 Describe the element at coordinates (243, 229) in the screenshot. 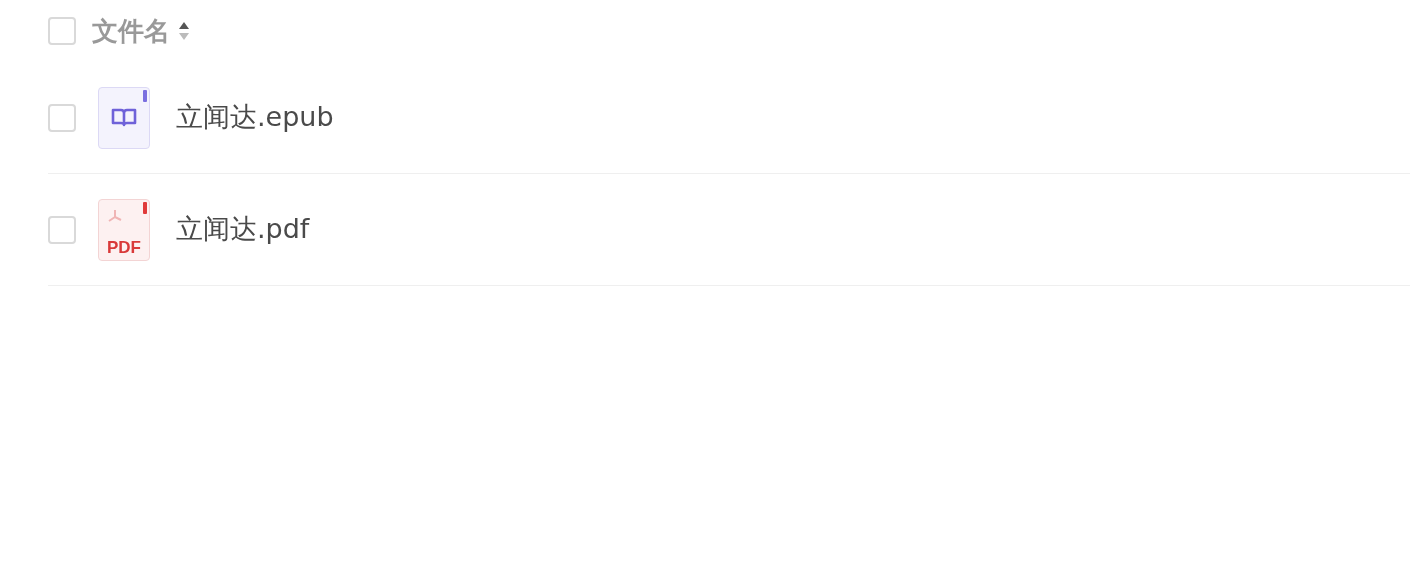

I see `file-name: 立闻达.pdf` at that location.